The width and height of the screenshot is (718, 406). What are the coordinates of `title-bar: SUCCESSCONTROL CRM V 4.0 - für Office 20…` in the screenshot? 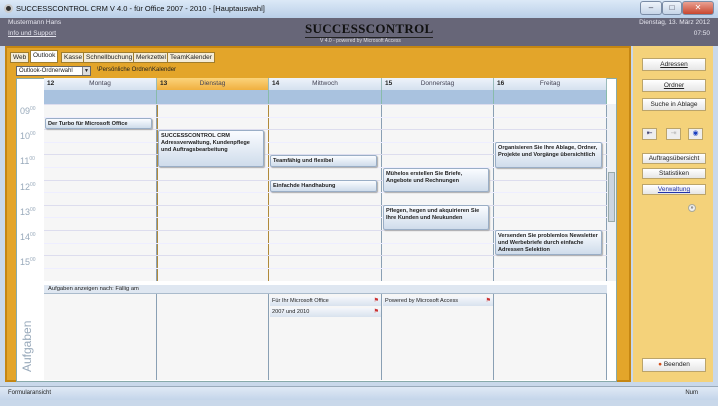 It's located at (359, 9).